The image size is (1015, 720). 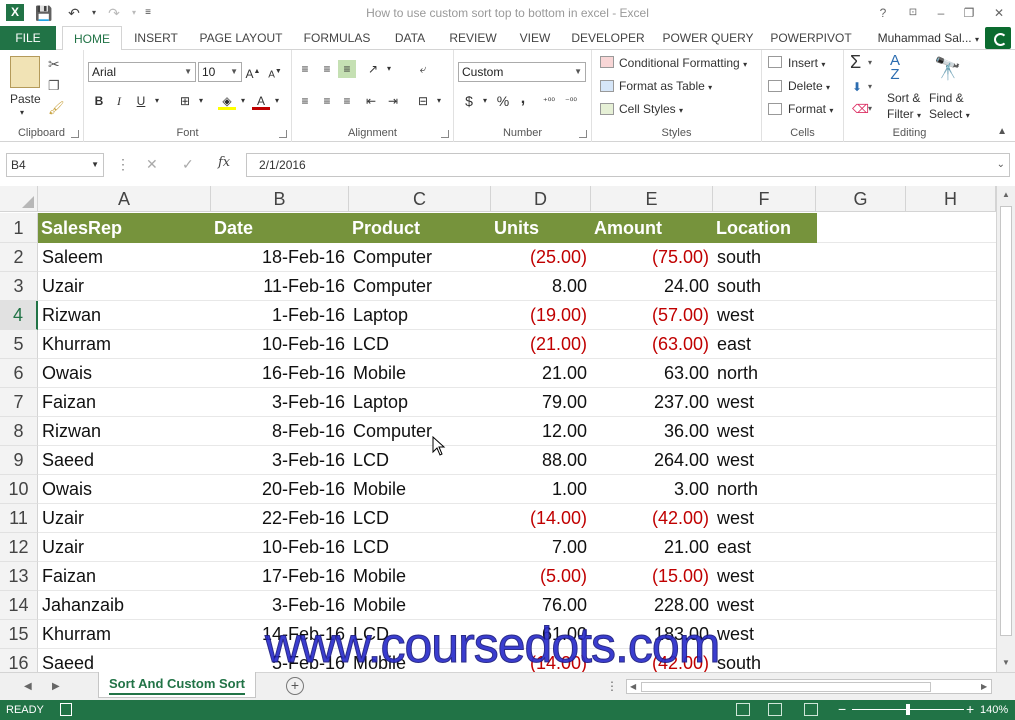 What do you see at coordinates (650, 402) in the screenshot?
I see `cell-e7: 237.00` at bounding box center [650, 402].